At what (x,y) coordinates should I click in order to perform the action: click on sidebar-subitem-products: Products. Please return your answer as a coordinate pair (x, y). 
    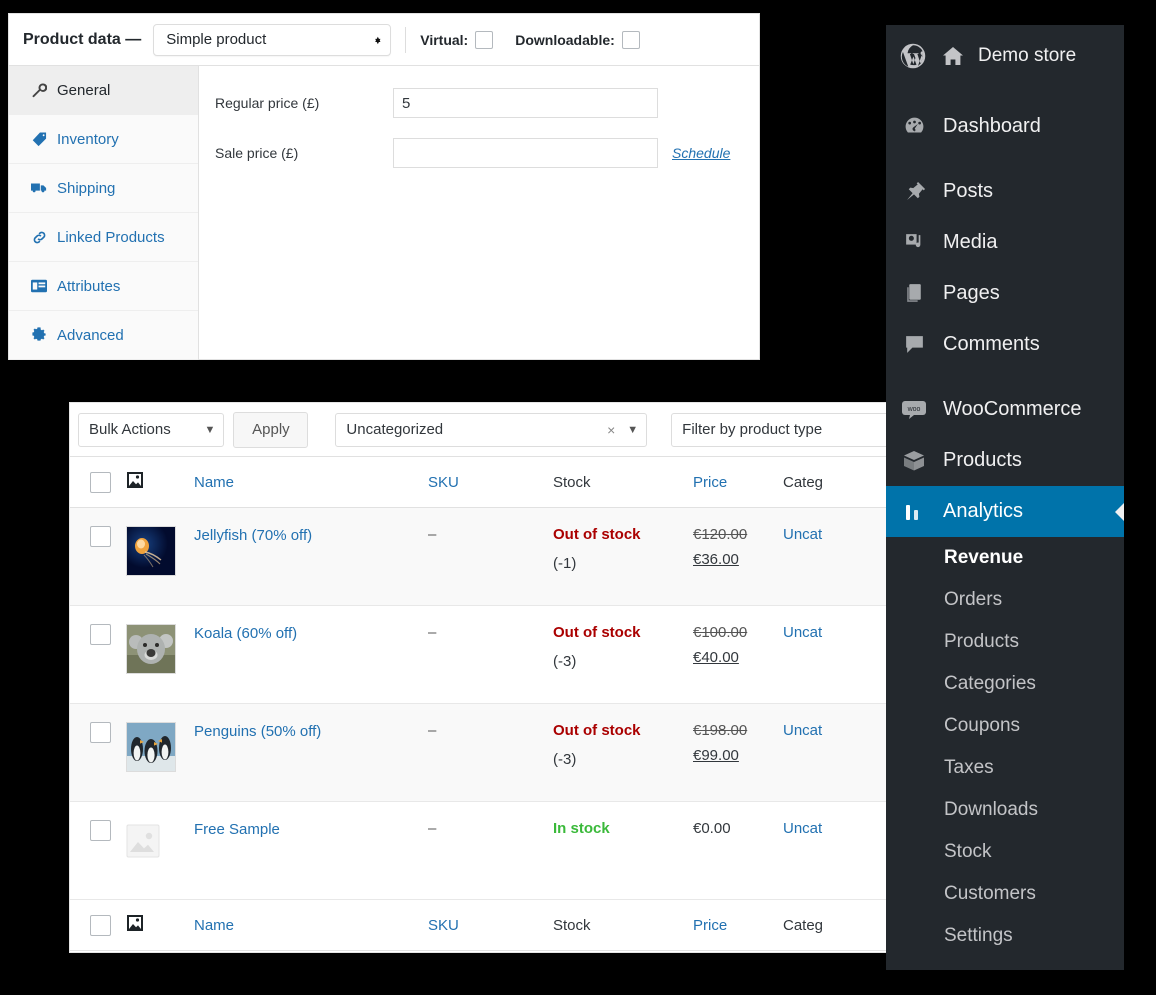
    Looking at the image, I should click on (1005, 642).